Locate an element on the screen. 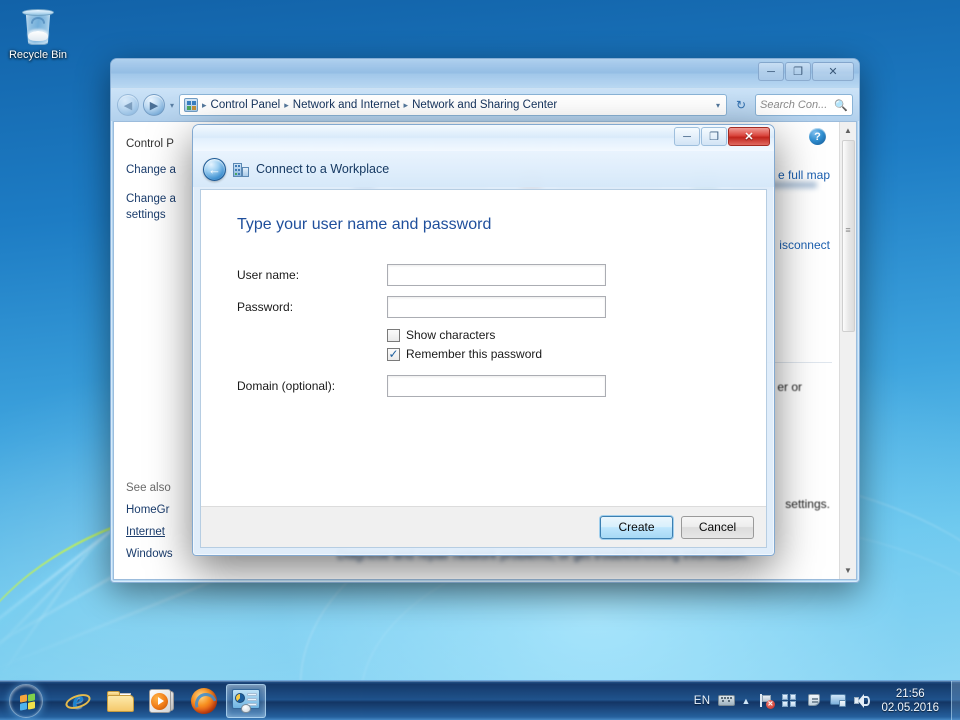 The height and width of the screenshot is (720, 960). language-indicator: EN is located at coordinates (702, 701).